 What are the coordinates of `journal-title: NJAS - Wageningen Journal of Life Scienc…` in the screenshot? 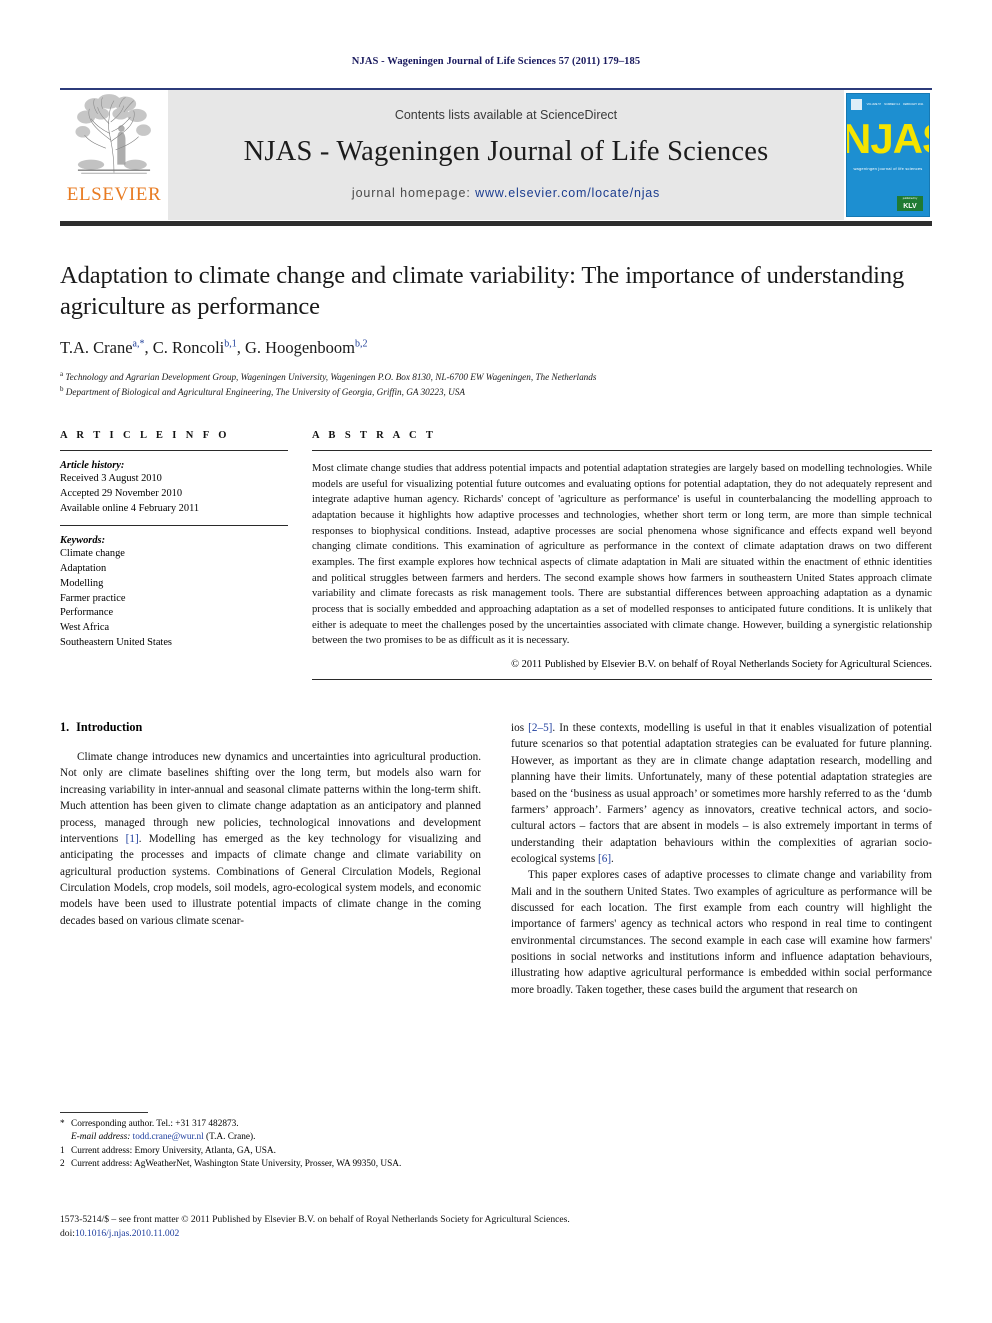 It's located at (506, 151).